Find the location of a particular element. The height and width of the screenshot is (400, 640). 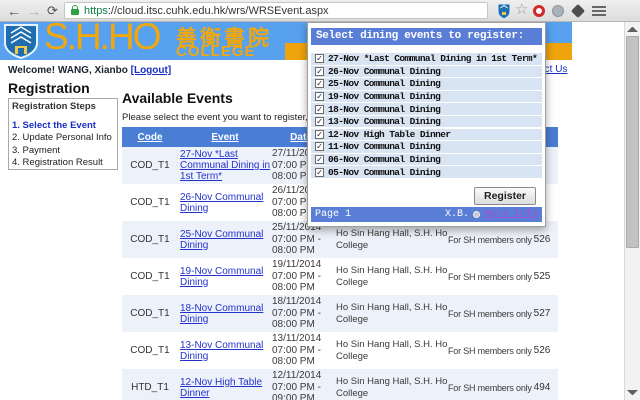

event-quota: 525 is located at coordinates (542, 276).